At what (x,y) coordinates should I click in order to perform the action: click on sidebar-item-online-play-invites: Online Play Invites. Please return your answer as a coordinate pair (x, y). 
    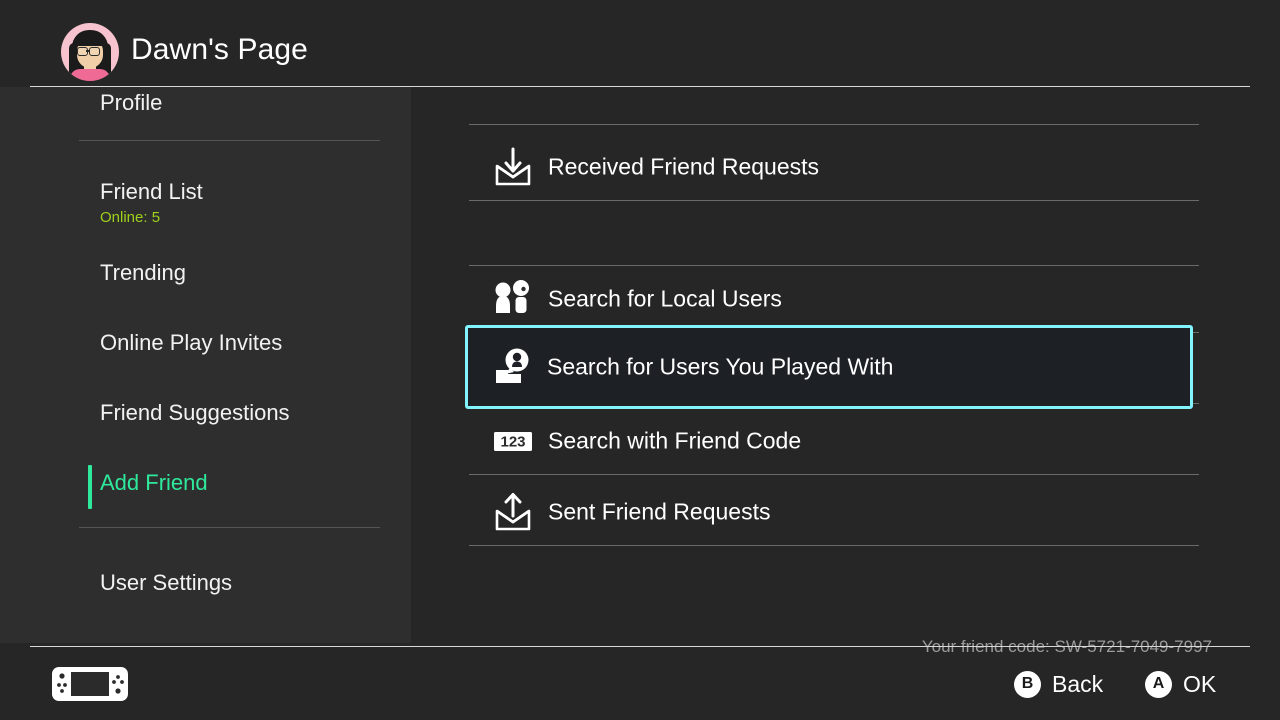
    Looking at the image, I should click on (205, 346).